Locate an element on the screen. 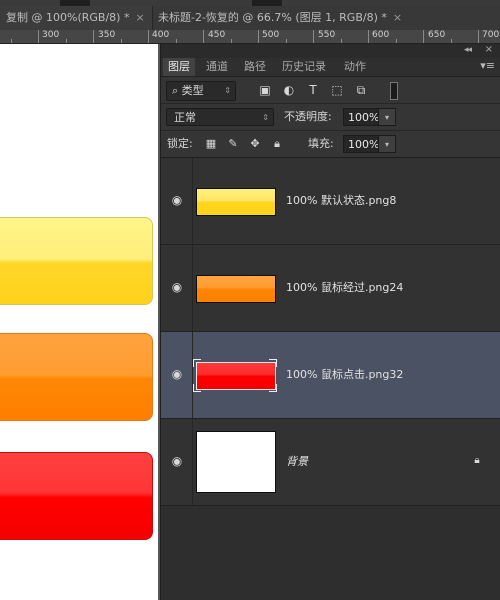  search-icon: ⌕ is located at coordinates (175, 90).